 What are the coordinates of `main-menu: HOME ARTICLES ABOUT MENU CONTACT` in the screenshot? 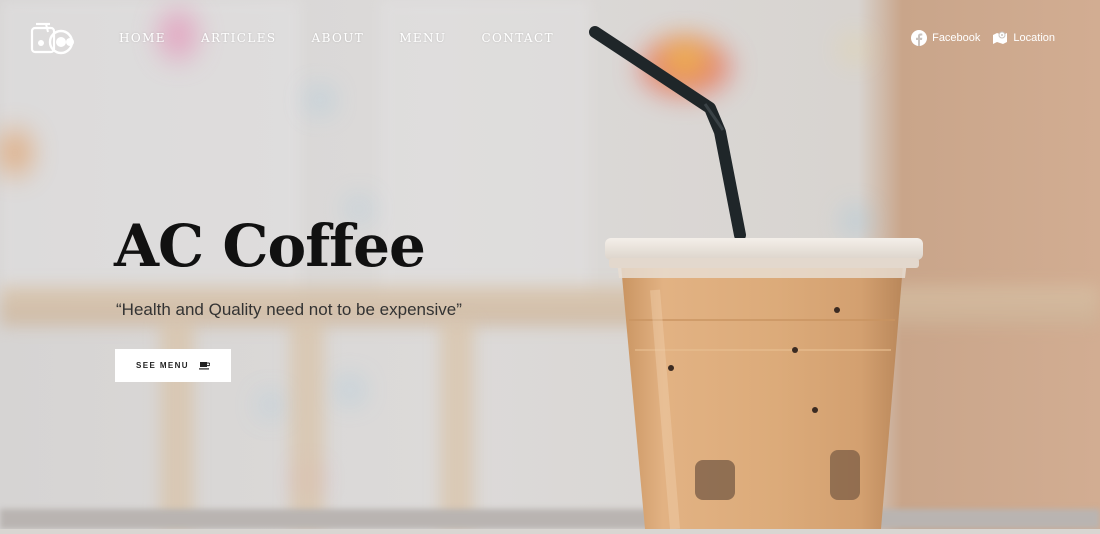 It's located at (336, 38).